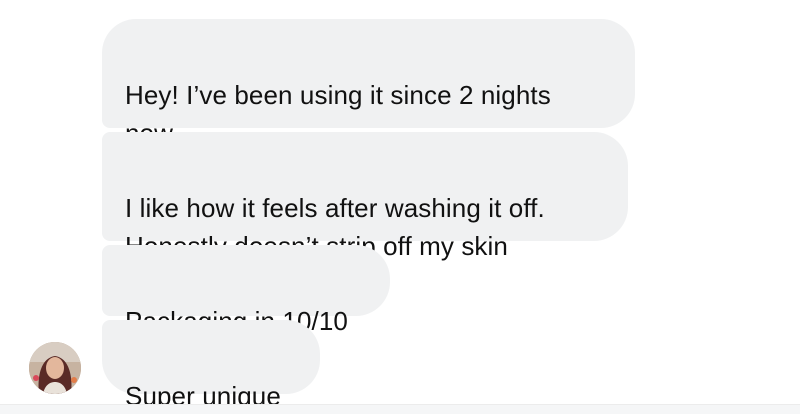  What do you see at coordinates (400, 409) in the screenshot?
I see `composer-bar-edge` at bounding box center [400, 409].